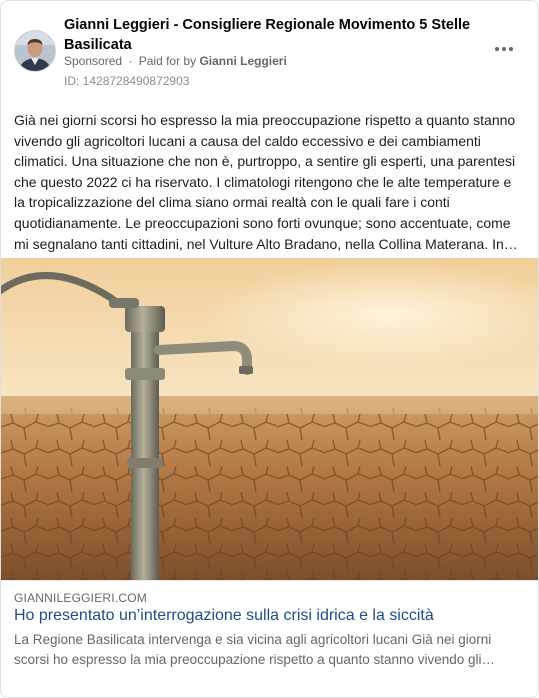  I want to click on link-domain: GIANNILEGGIERI.COM, so click(80, 598).